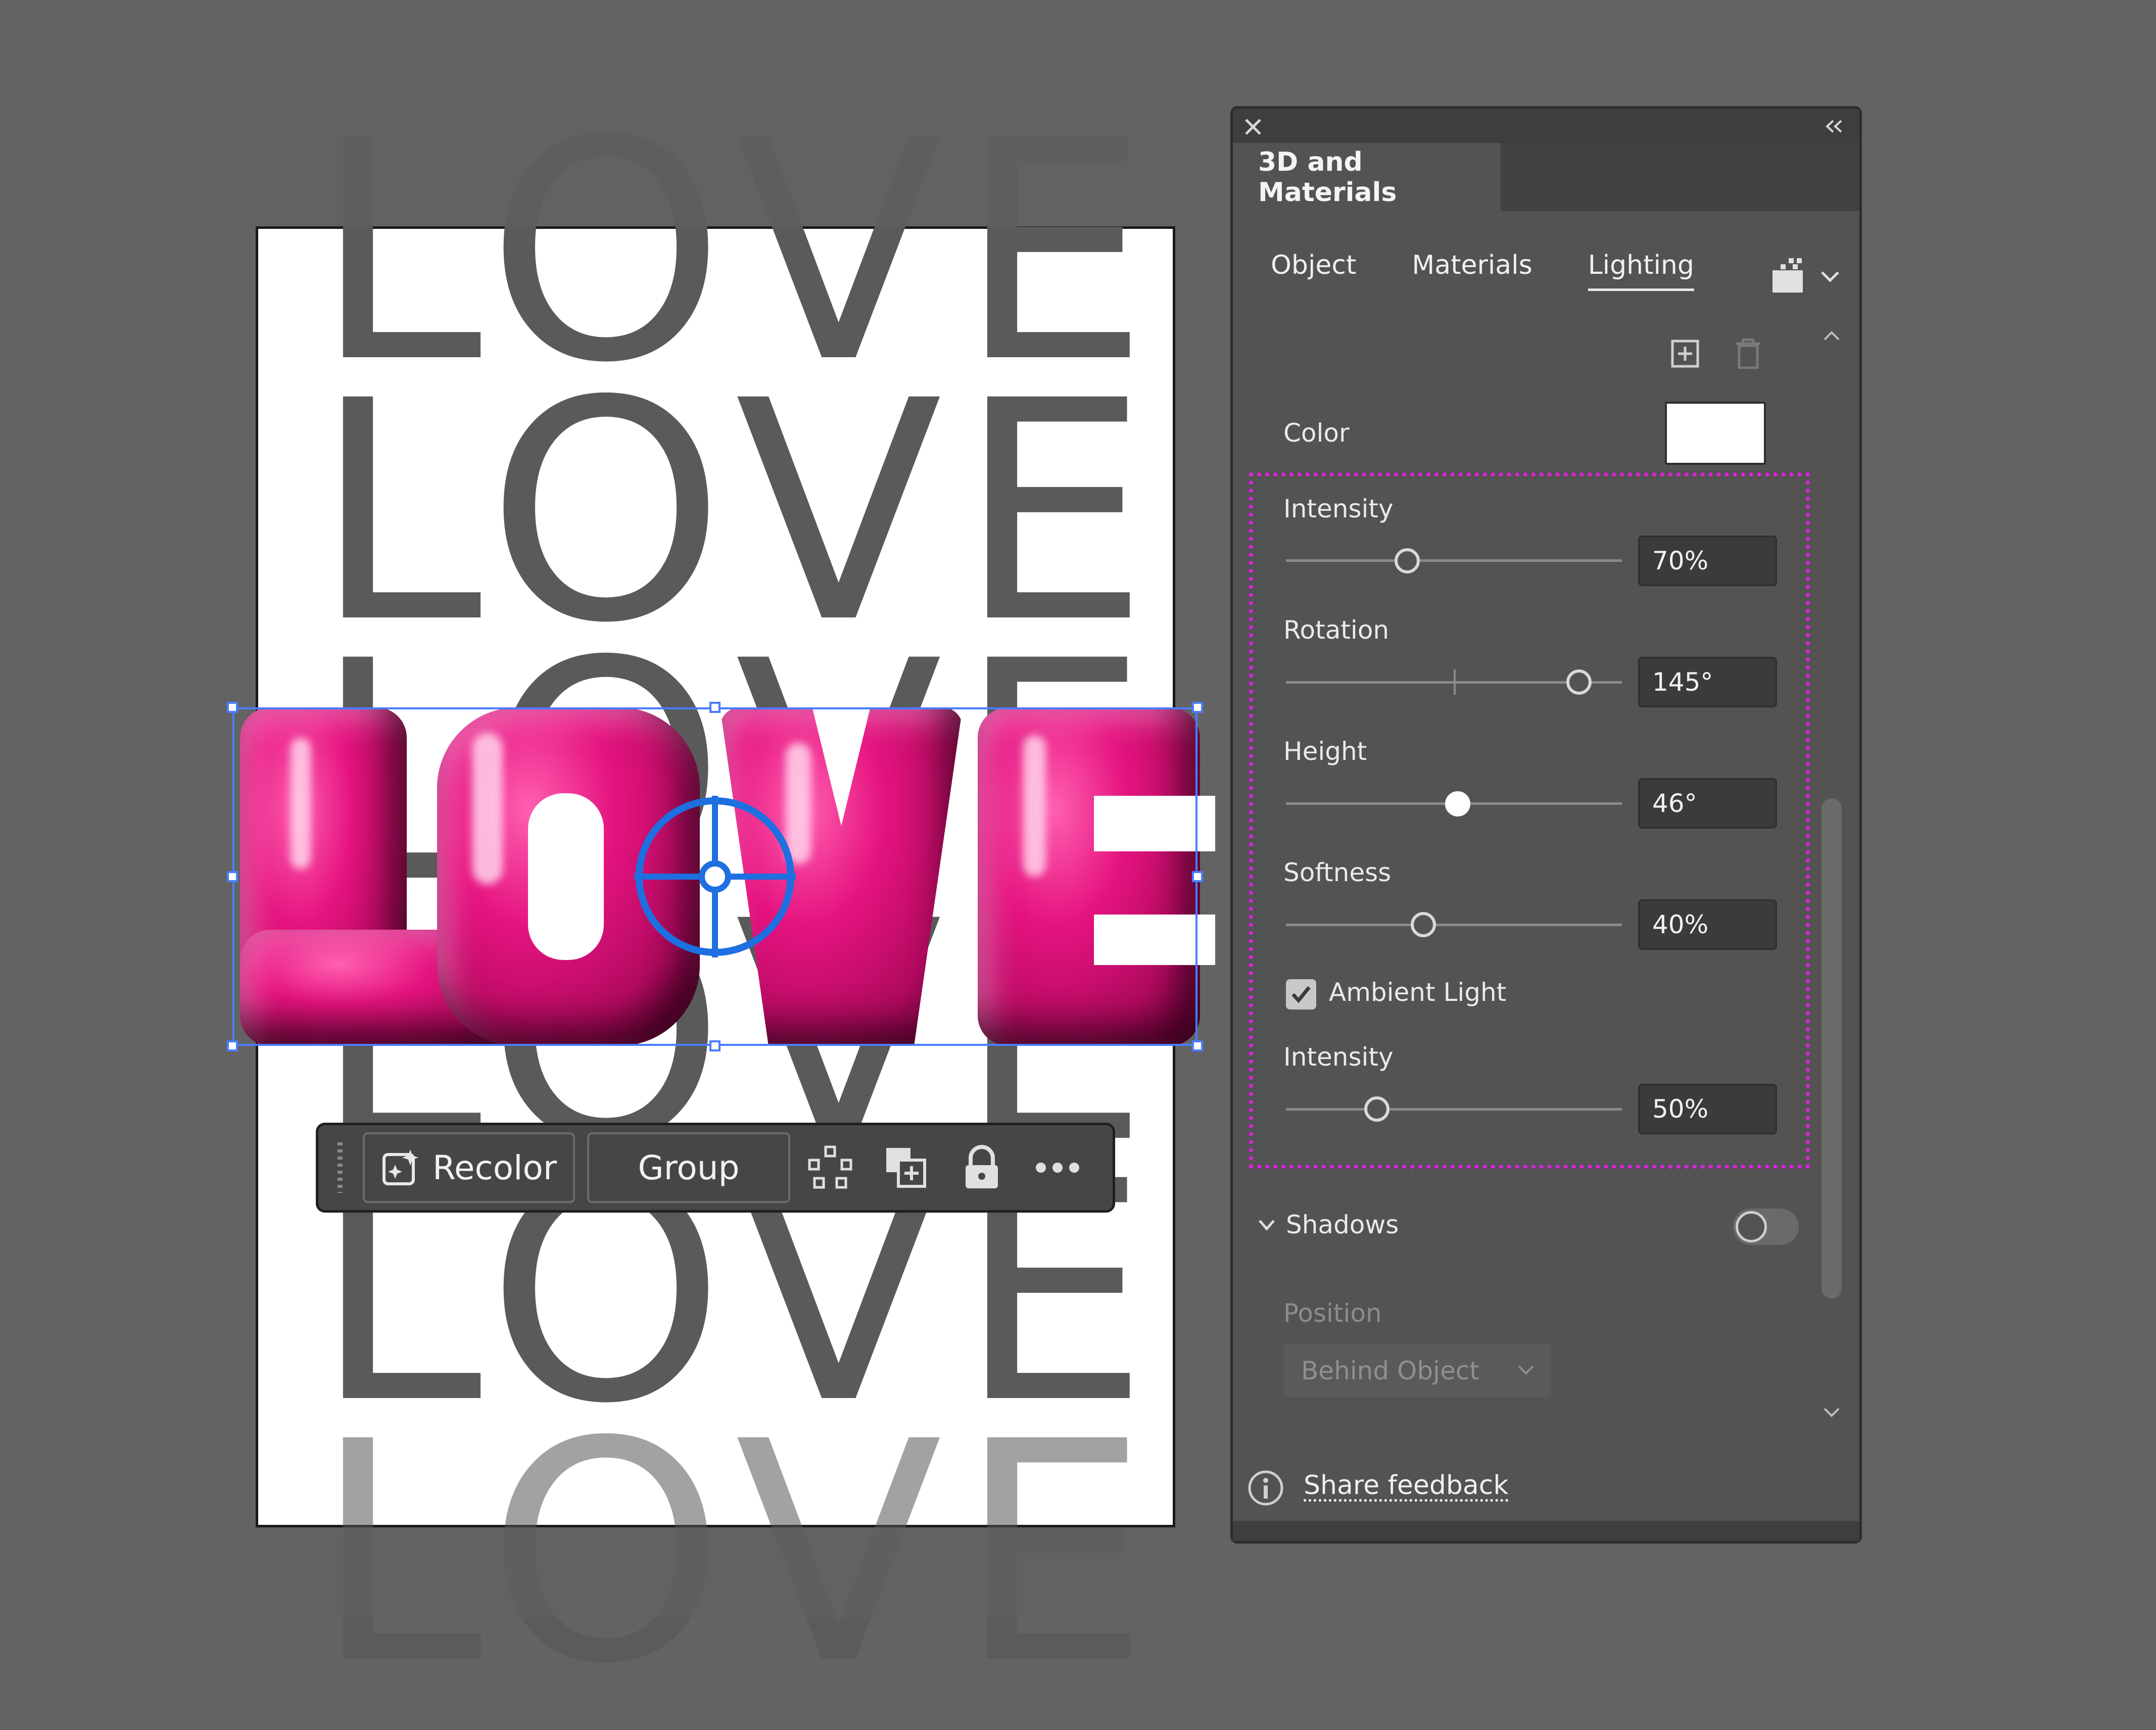 This screenshot has height=1730, width=2156. I want to click on scrollbar-thumb, so click(1832, 1048).